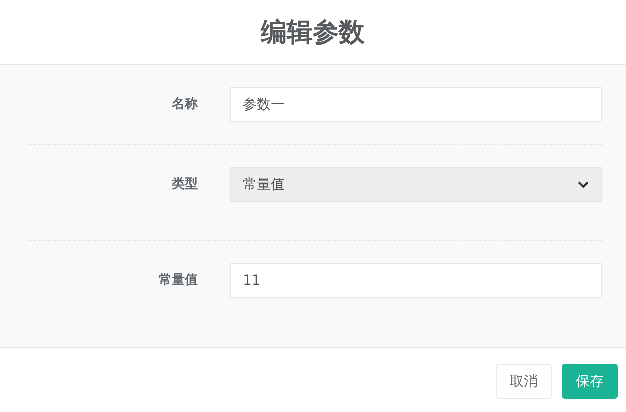  What do you see at coordinates (313, 33) in the screenshot?
I see `dialog-title: 编辑参数` at bounding box center [313, 33].